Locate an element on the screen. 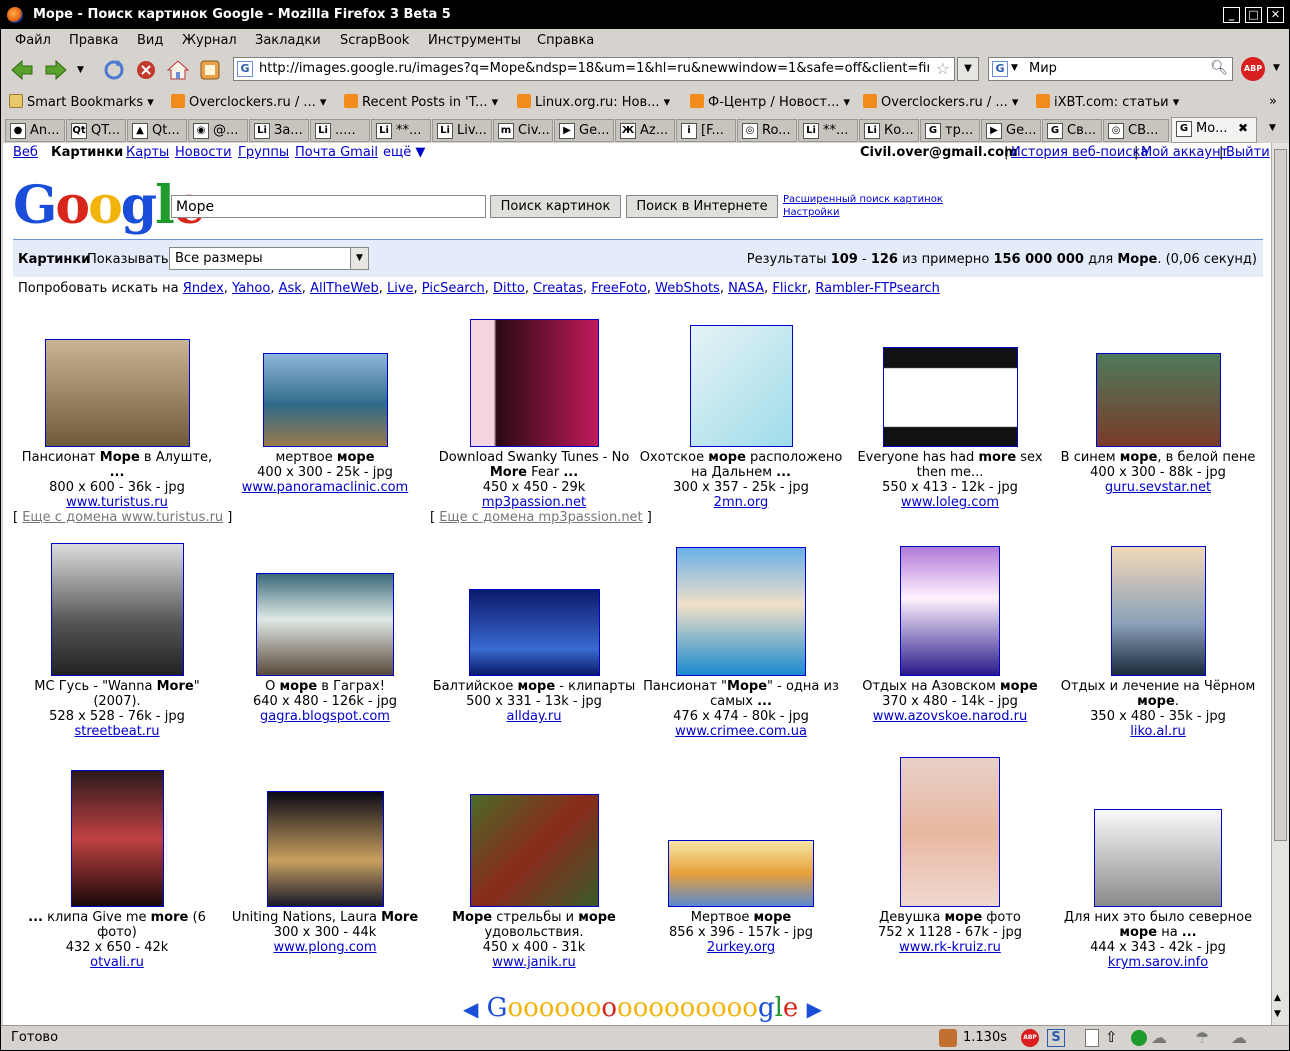 This screenshot has width=1290, height=1051. tab-close-icon: ✖ is located at coordinates (1243, 128).